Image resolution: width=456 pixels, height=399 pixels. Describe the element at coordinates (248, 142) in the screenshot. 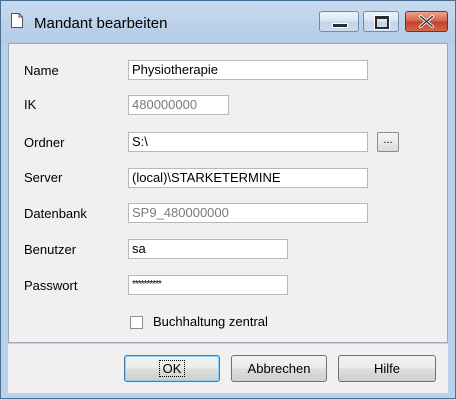

I see `ordner-field: S:\` at that location.